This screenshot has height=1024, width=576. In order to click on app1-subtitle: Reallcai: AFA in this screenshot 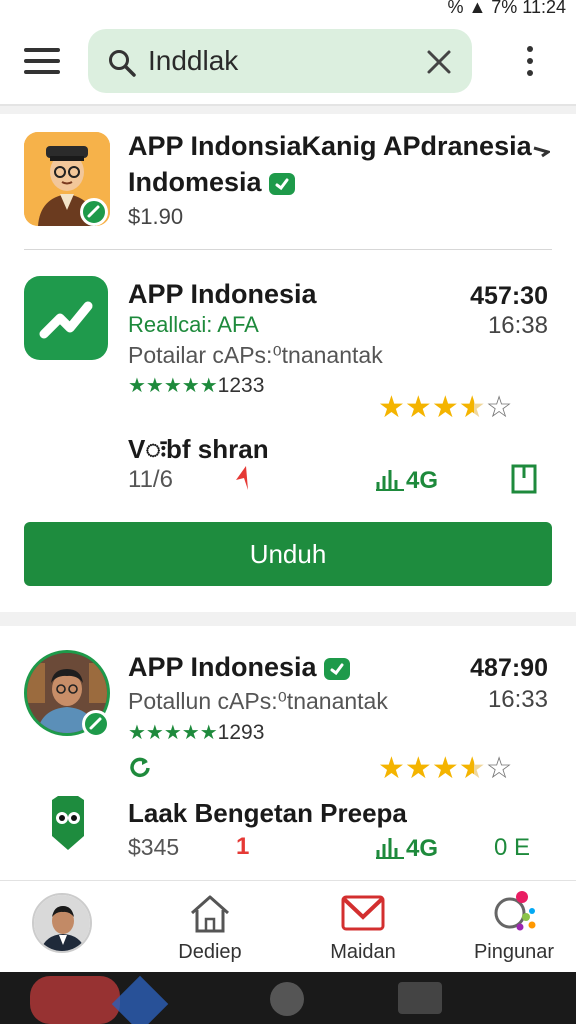, I will do `click(193, 324)`.